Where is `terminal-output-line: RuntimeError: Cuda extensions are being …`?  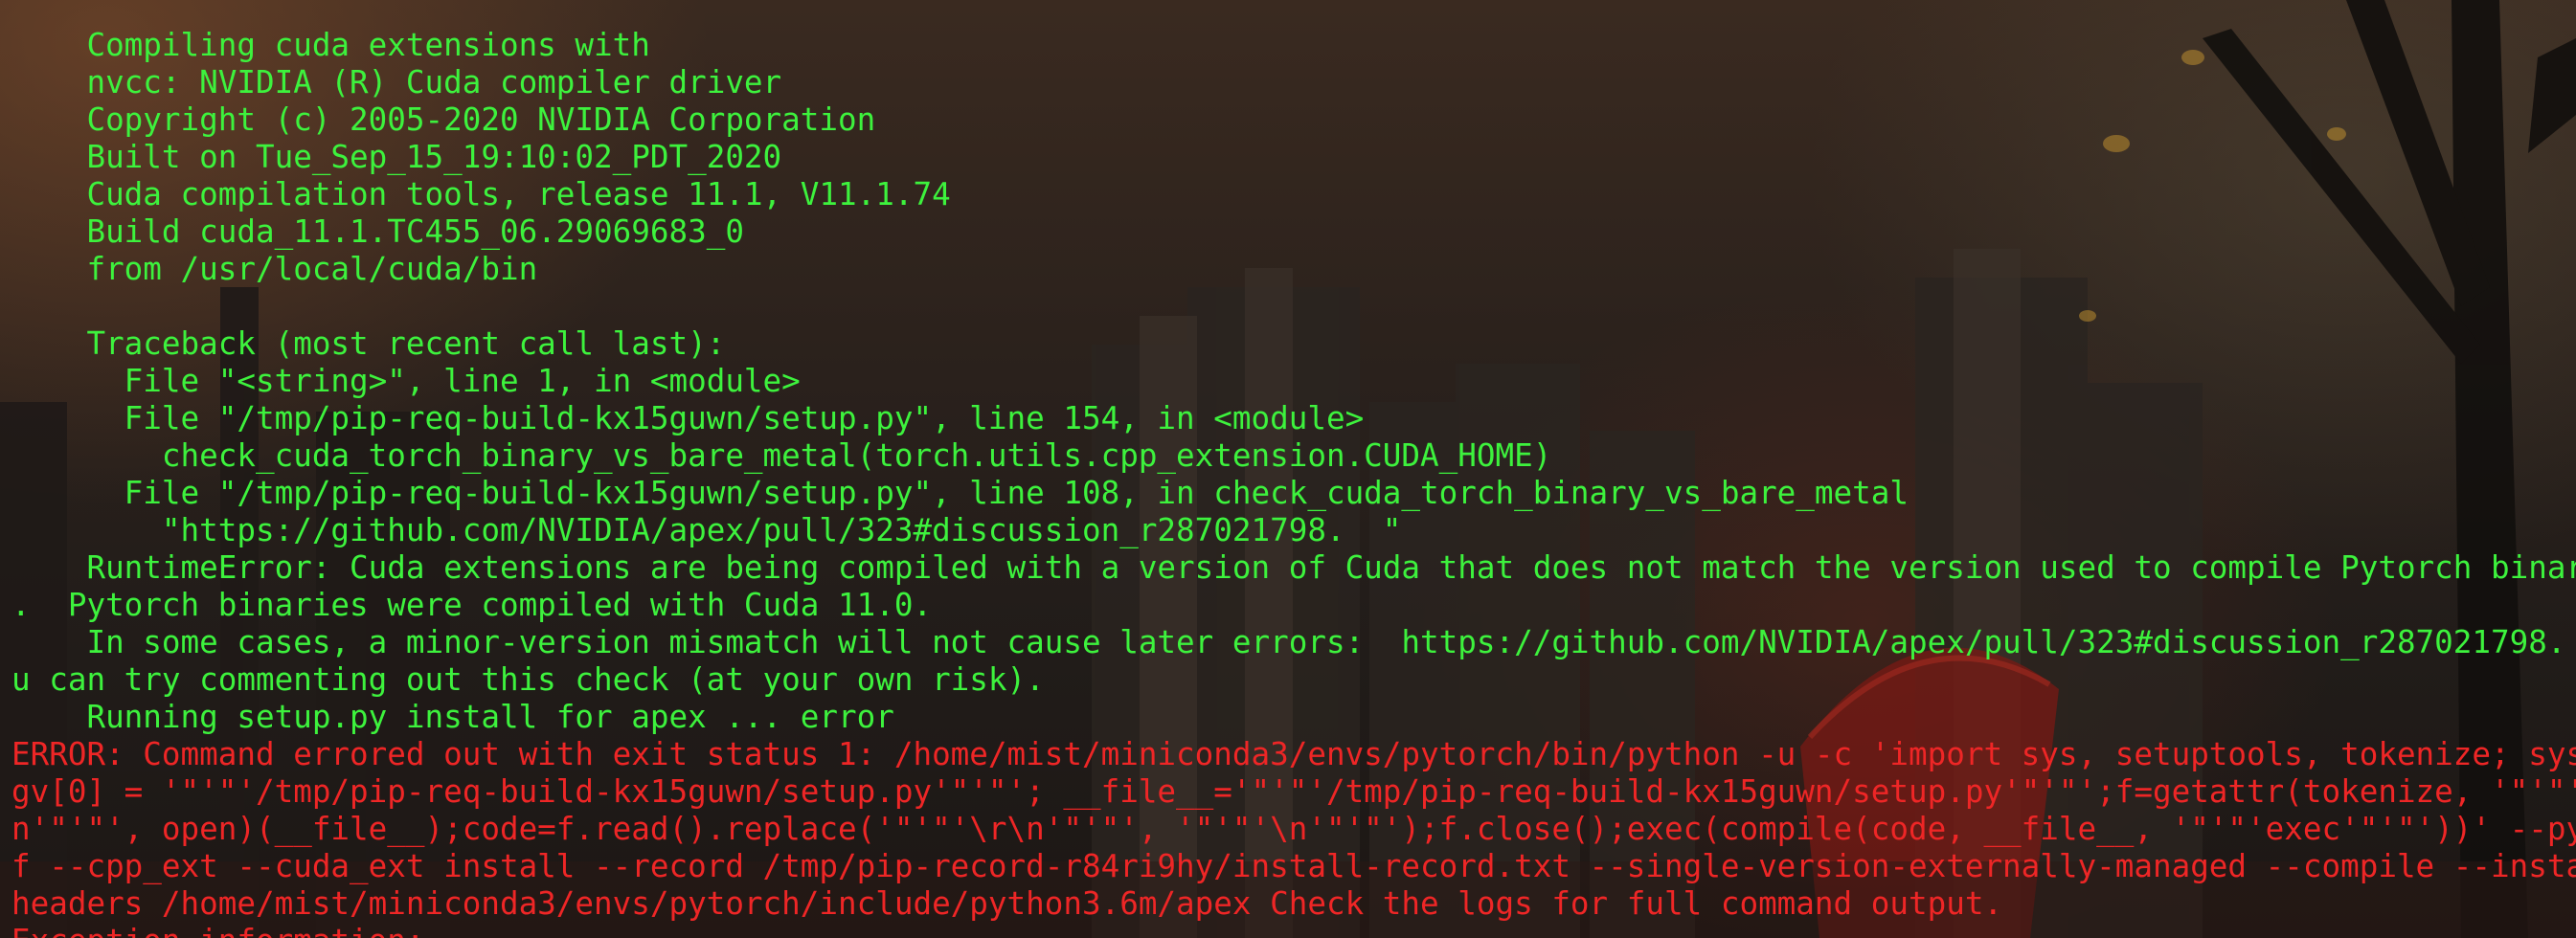
terminal-output-line: RuntimeError: Cuda extensions are being … is located at coordinates (1293, 567).